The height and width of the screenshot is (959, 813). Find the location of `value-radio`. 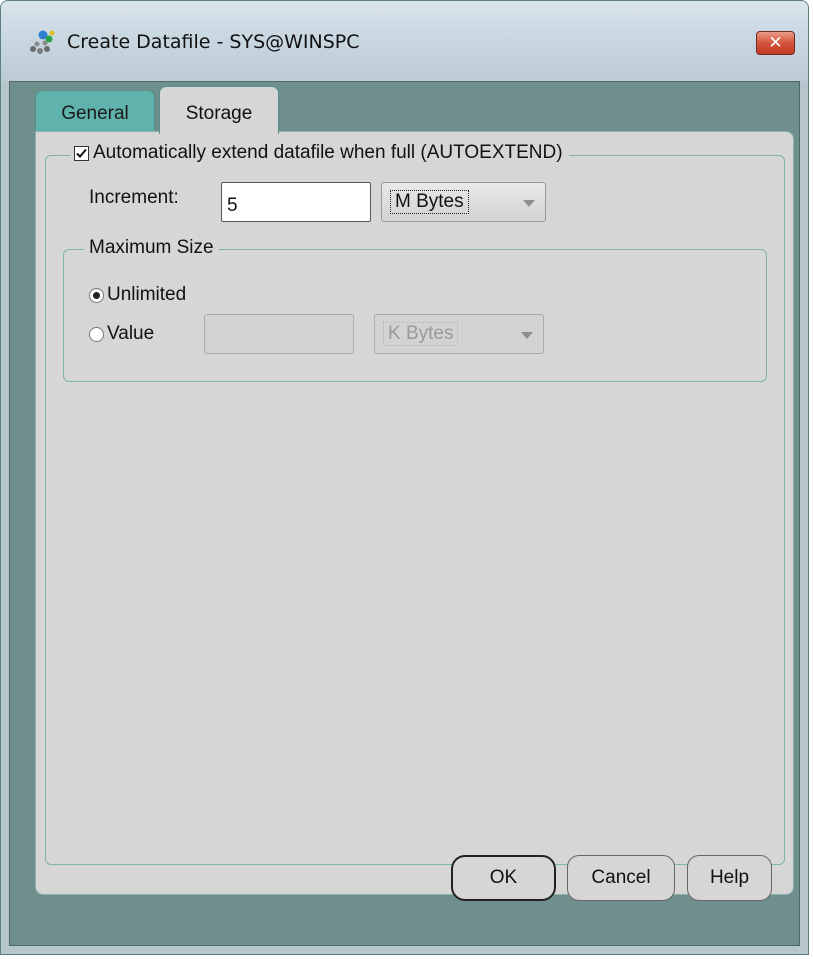

value-radio is located at coordinates (96, 334).